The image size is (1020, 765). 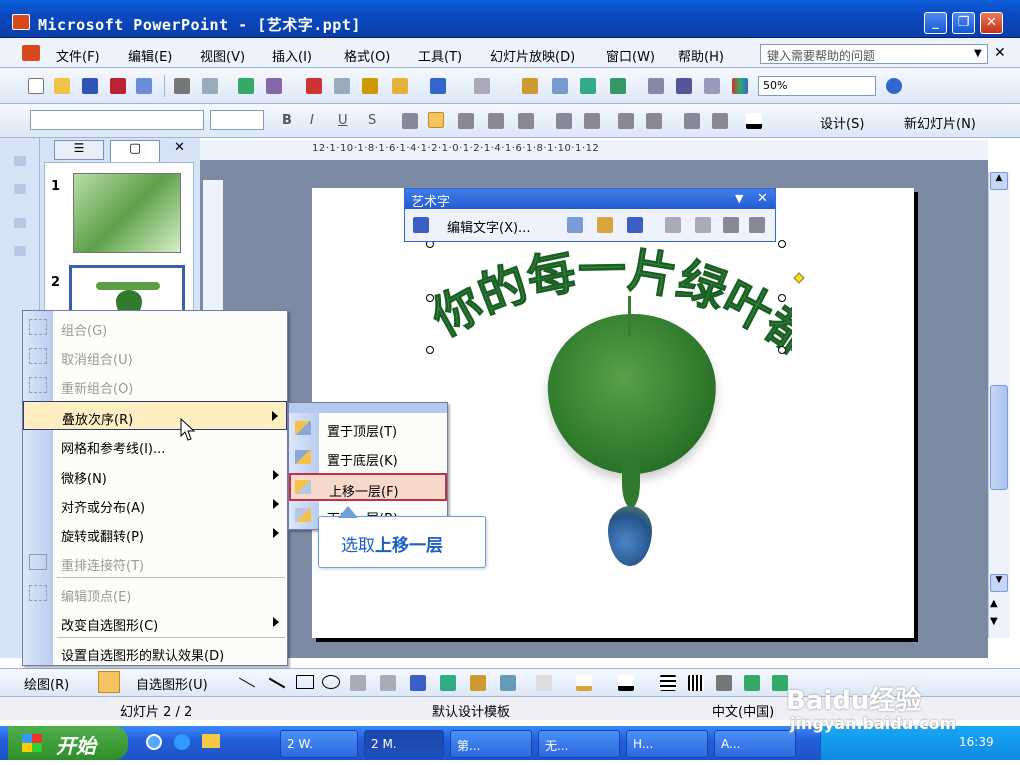 What do you see at coordinates (799, 278) in the screenshot?
I see `adjust-handle` at bounding box center [799, 278].